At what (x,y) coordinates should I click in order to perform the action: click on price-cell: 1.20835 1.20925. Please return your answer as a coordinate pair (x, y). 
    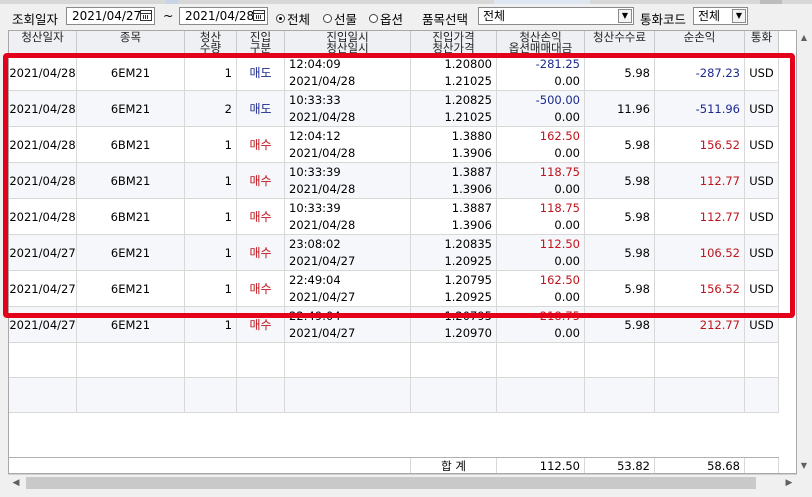
    Looking at the image, I should click on (454, 252).